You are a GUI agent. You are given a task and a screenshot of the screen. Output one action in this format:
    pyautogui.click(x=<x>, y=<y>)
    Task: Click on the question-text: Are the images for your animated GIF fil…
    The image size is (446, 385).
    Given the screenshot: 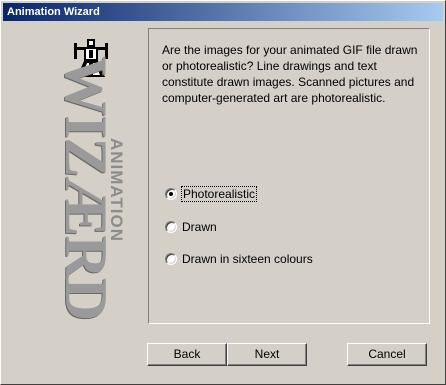 What is the action you would take?
    pyautogui.click(x=290, y=74)
    